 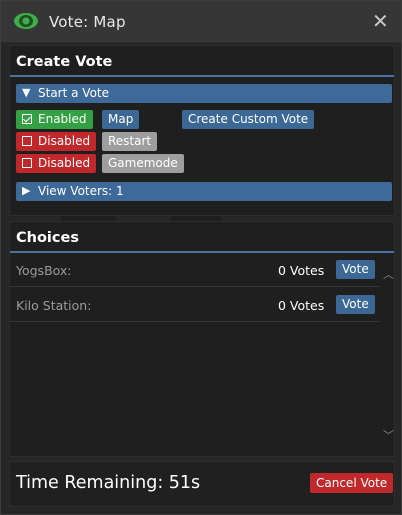 I want to click on restart-status: Disabled, so click(x=64, y=141).